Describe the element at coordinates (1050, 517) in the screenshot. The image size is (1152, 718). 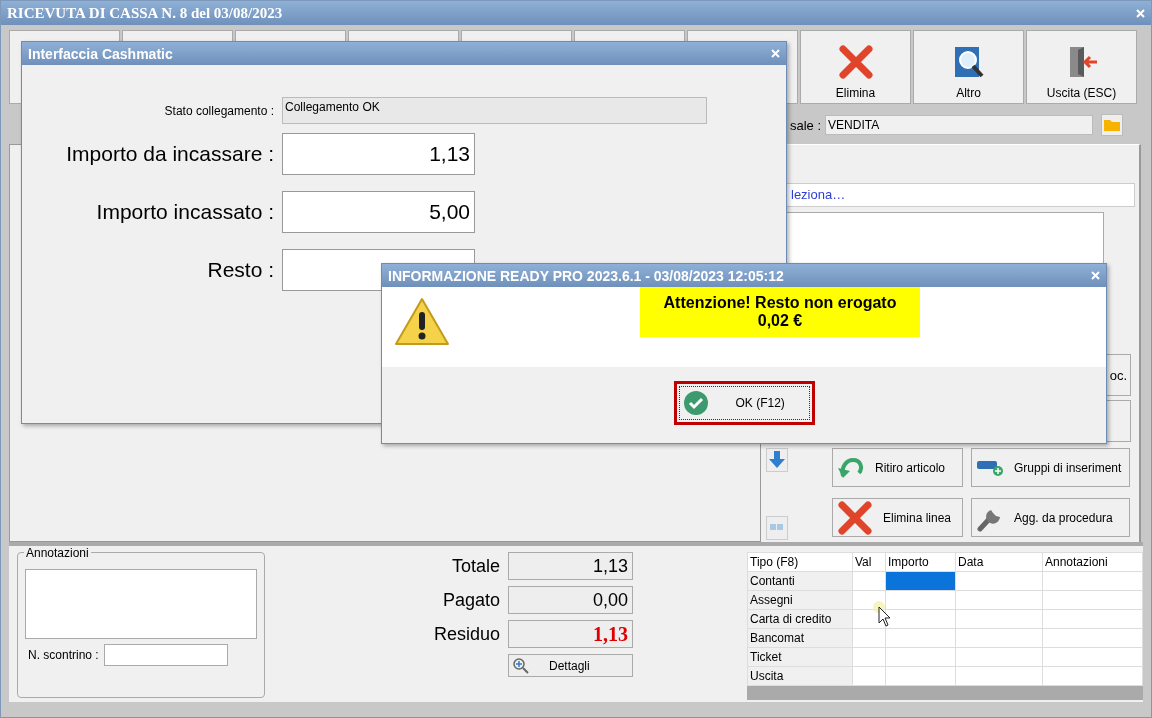
I see `action-button: Agg. da procedura` at that location.